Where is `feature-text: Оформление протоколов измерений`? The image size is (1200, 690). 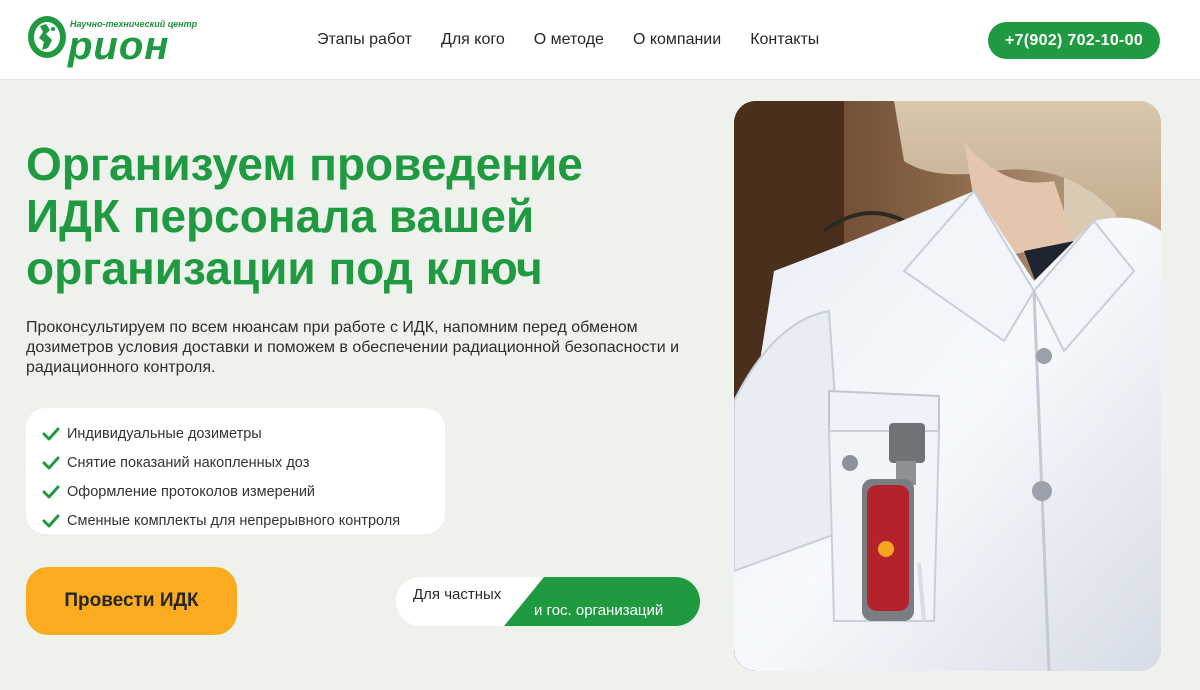 feature-text: Оформление протоколов измерений is located at coordinates (191, 491).